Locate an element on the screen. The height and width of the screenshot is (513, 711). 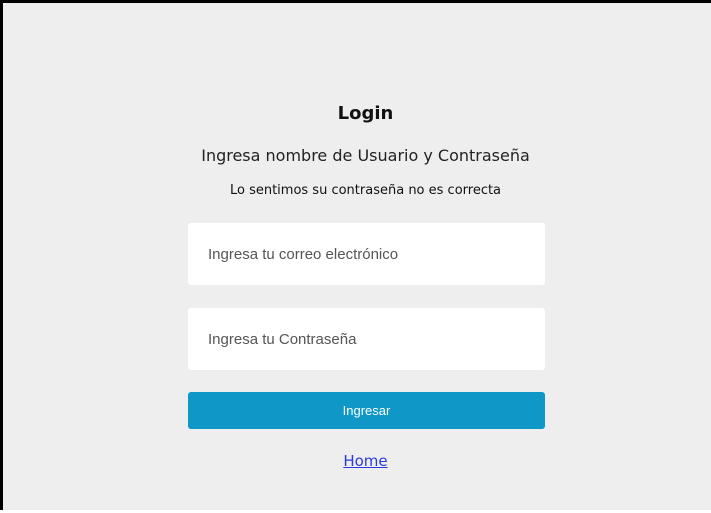
email-field is located at coordinates (366, 254).